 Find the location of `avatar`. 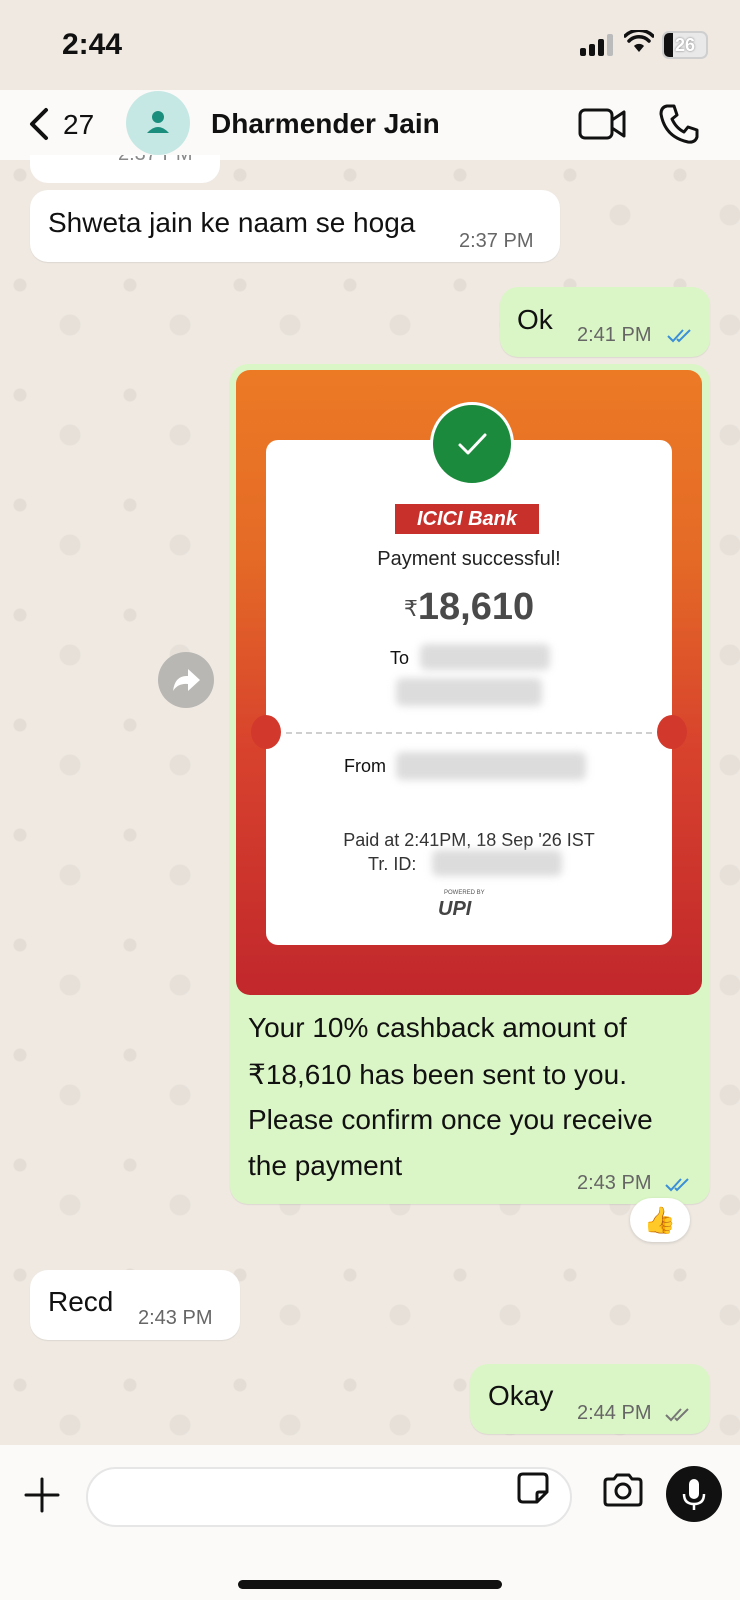

avatar is located at coordinates (158, 123).